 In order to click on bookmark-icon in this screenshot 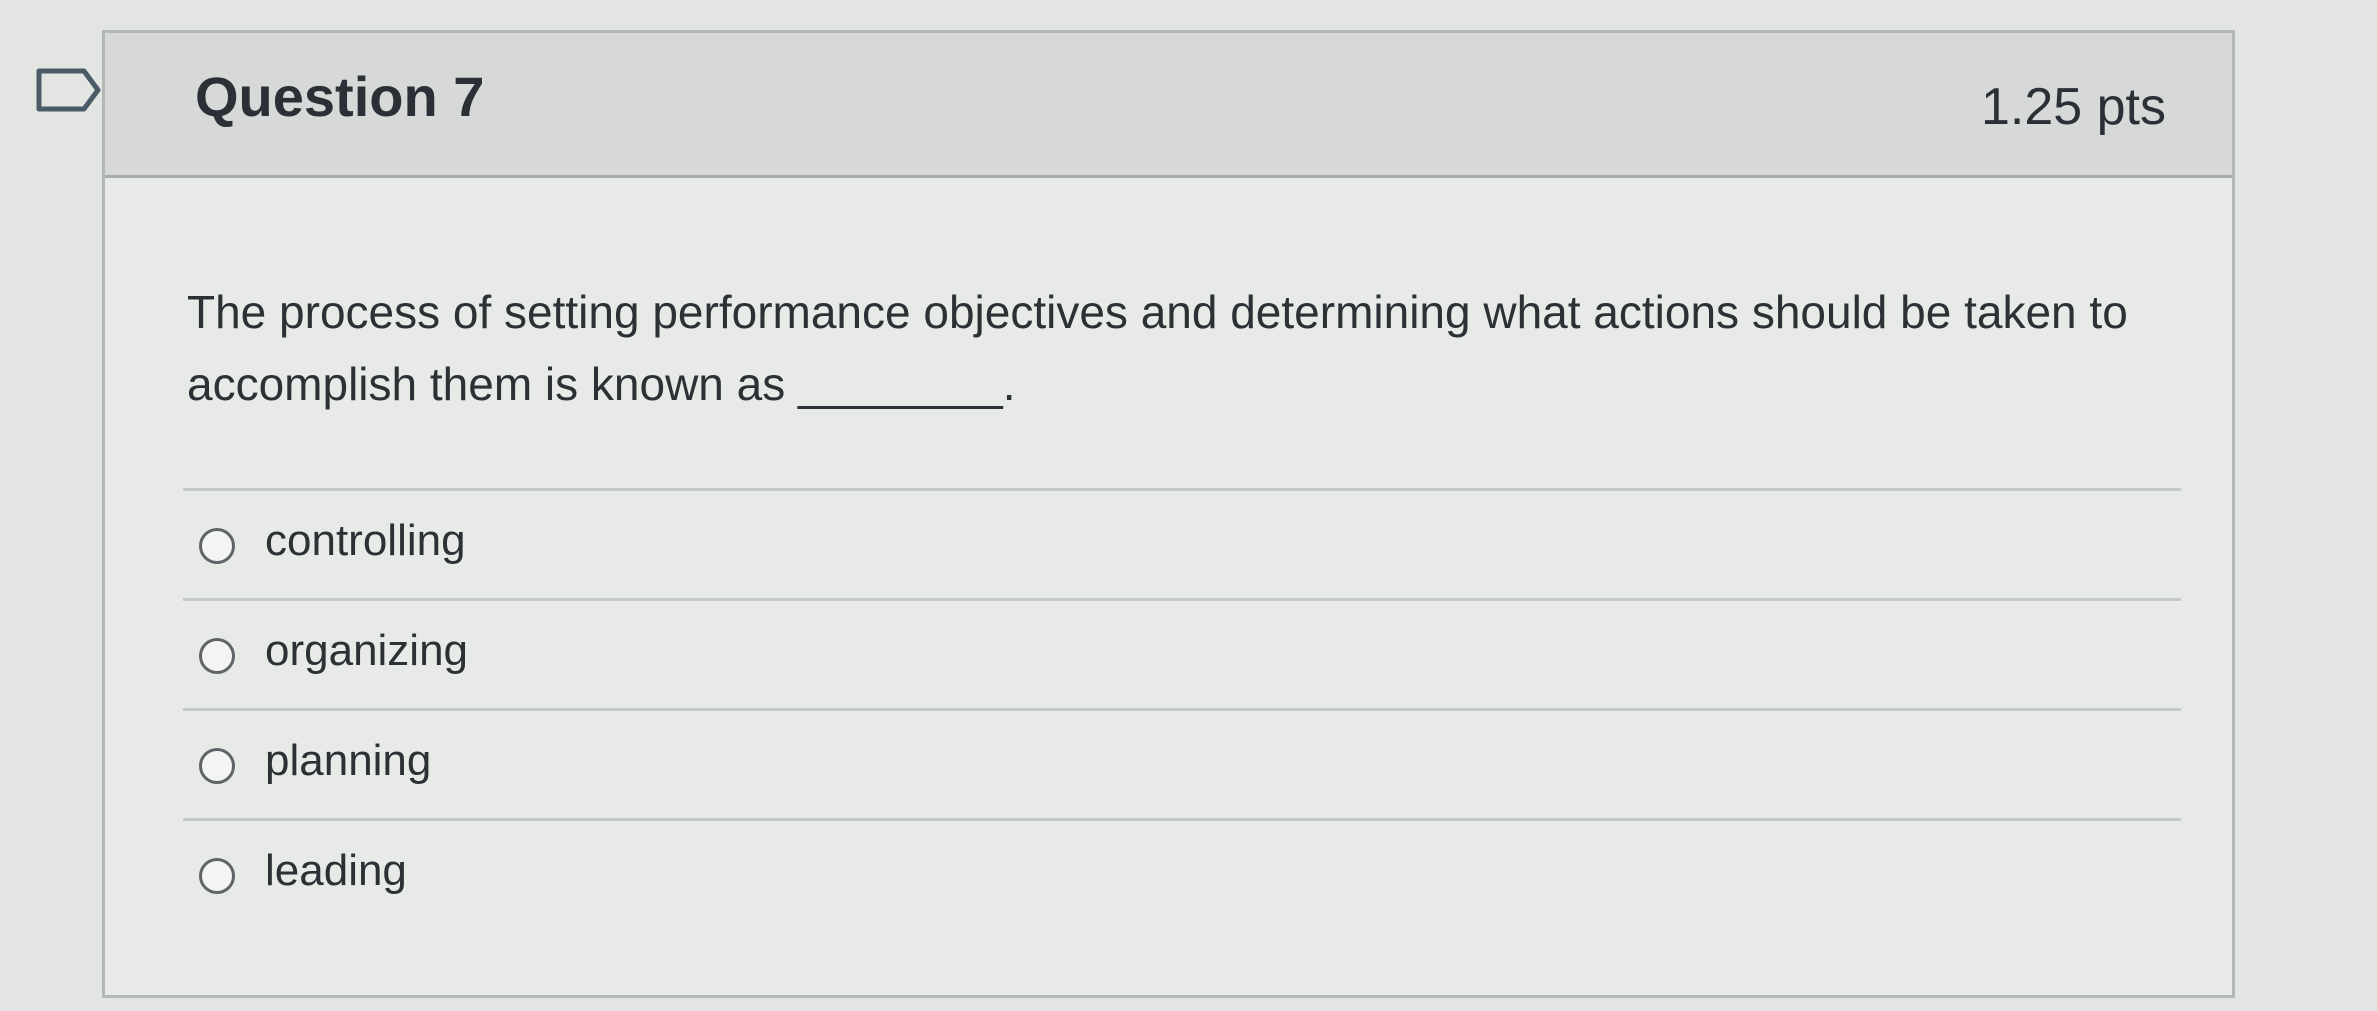, I will do `click(69, 90)`.